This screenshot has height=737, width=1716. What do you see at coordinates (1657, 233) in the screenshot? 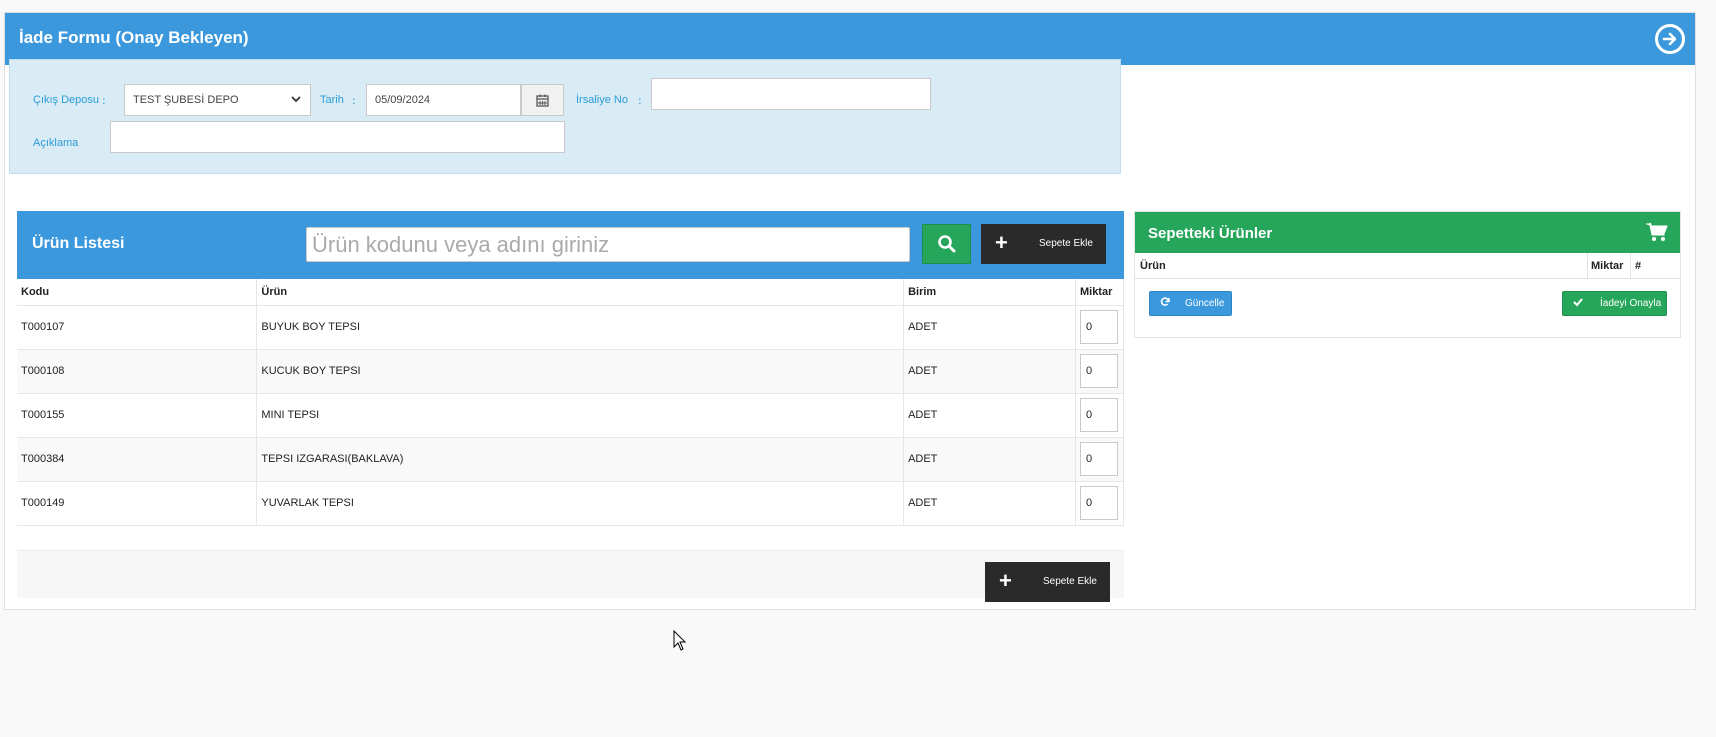
I see `shopping-cart-icon` at bounding box center [1657, 233].